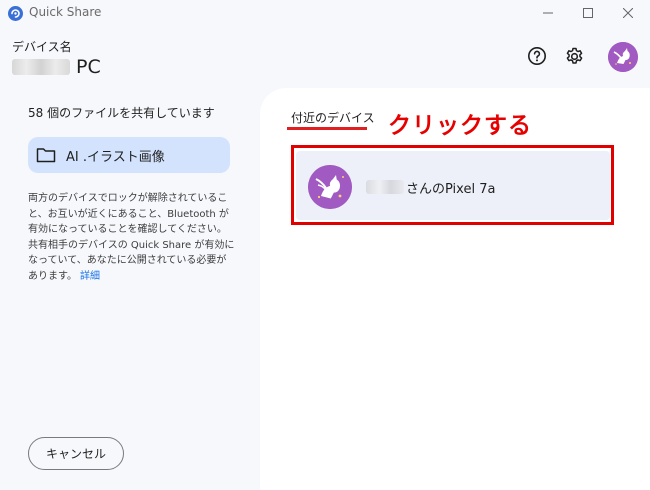 Image resolution: width=650 pixels, height=490 pixels. Describe the element at coordinates (623, 57) in the screenshot. I see `account-avatar` at that location.